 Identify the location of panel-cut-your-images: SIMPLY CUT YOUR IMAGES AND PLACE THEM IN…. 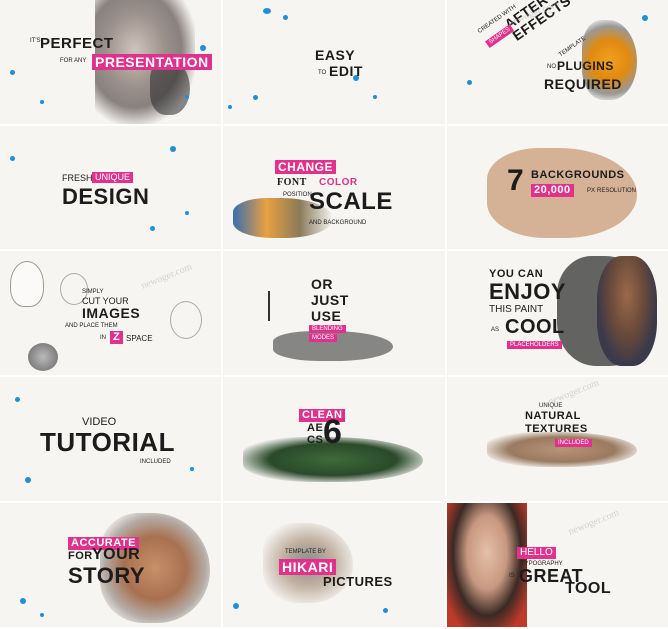
(110, 313).